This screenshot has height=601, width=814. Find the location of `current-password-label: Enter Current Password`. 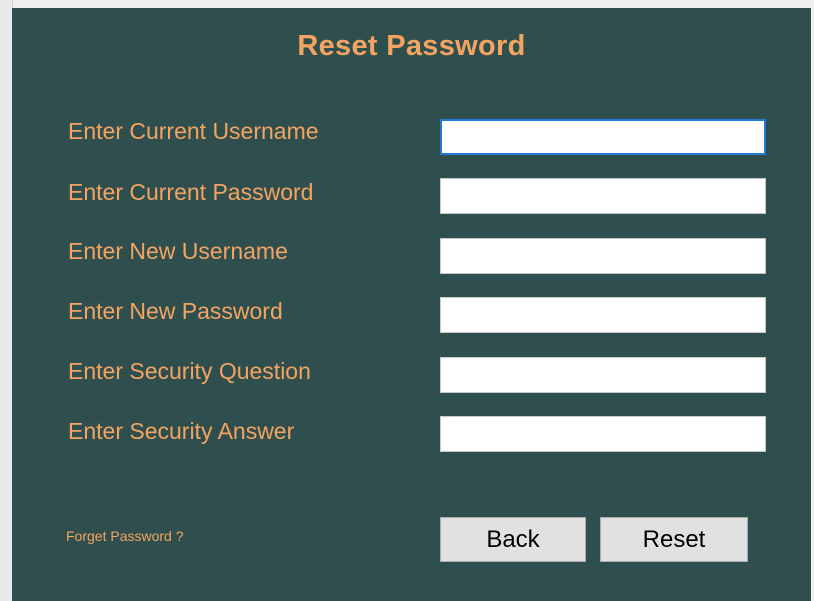

current-password-label: Enter Current Password is located at coordinates (191, 192).